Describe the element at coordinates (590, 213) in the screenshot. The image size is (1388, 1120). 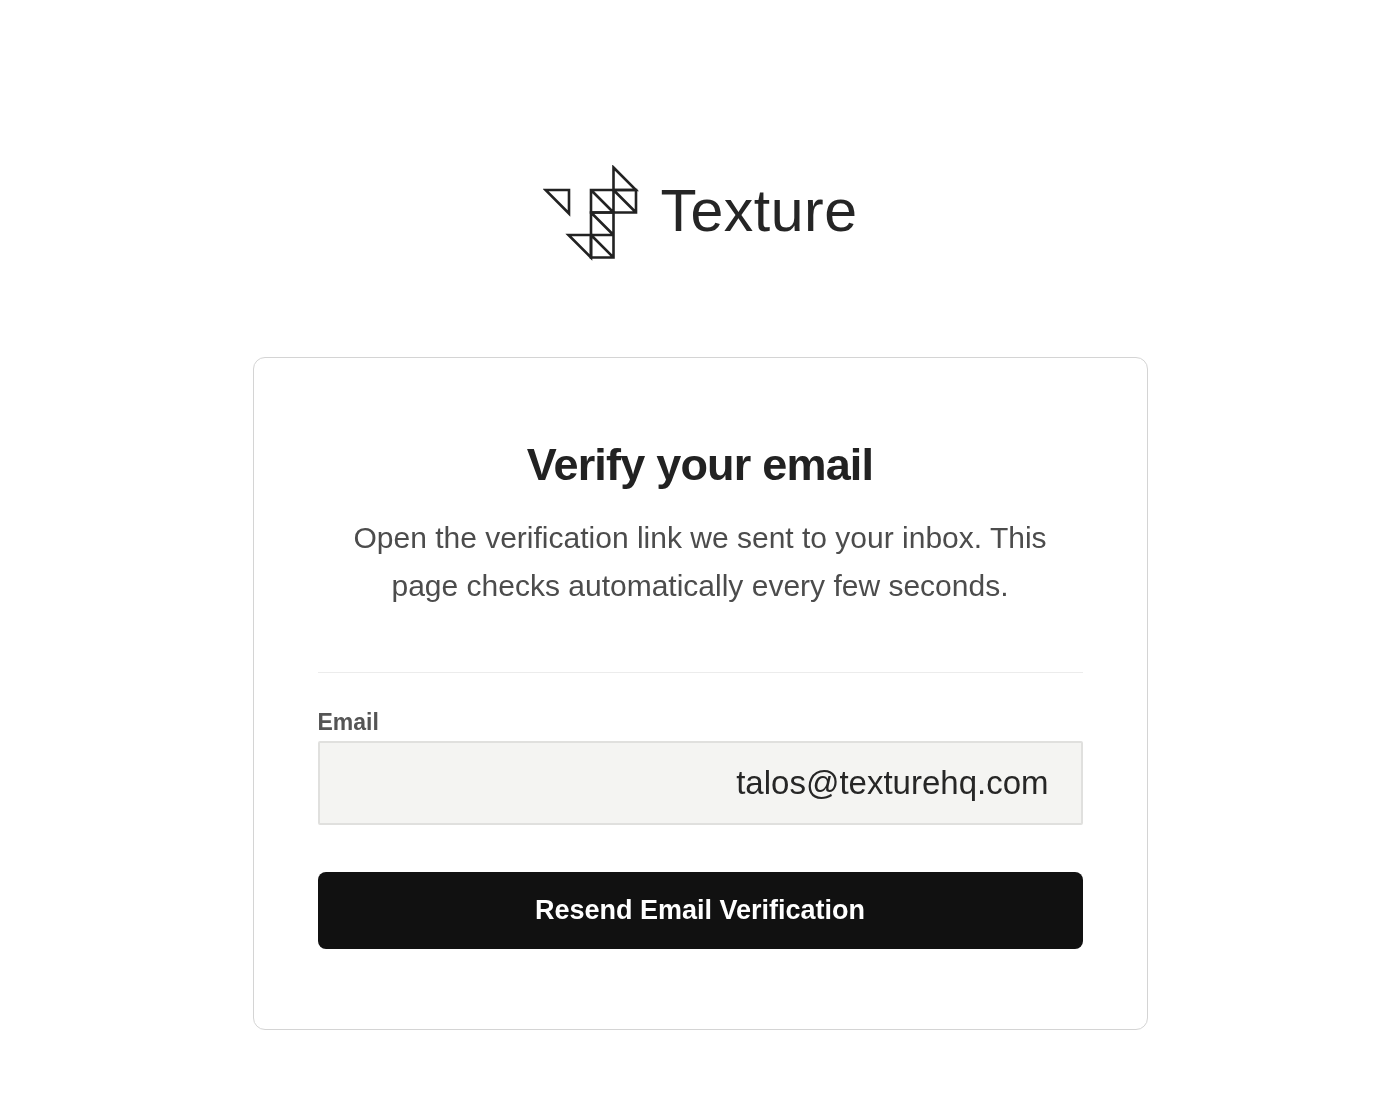
I see `logo-icon` at that location.